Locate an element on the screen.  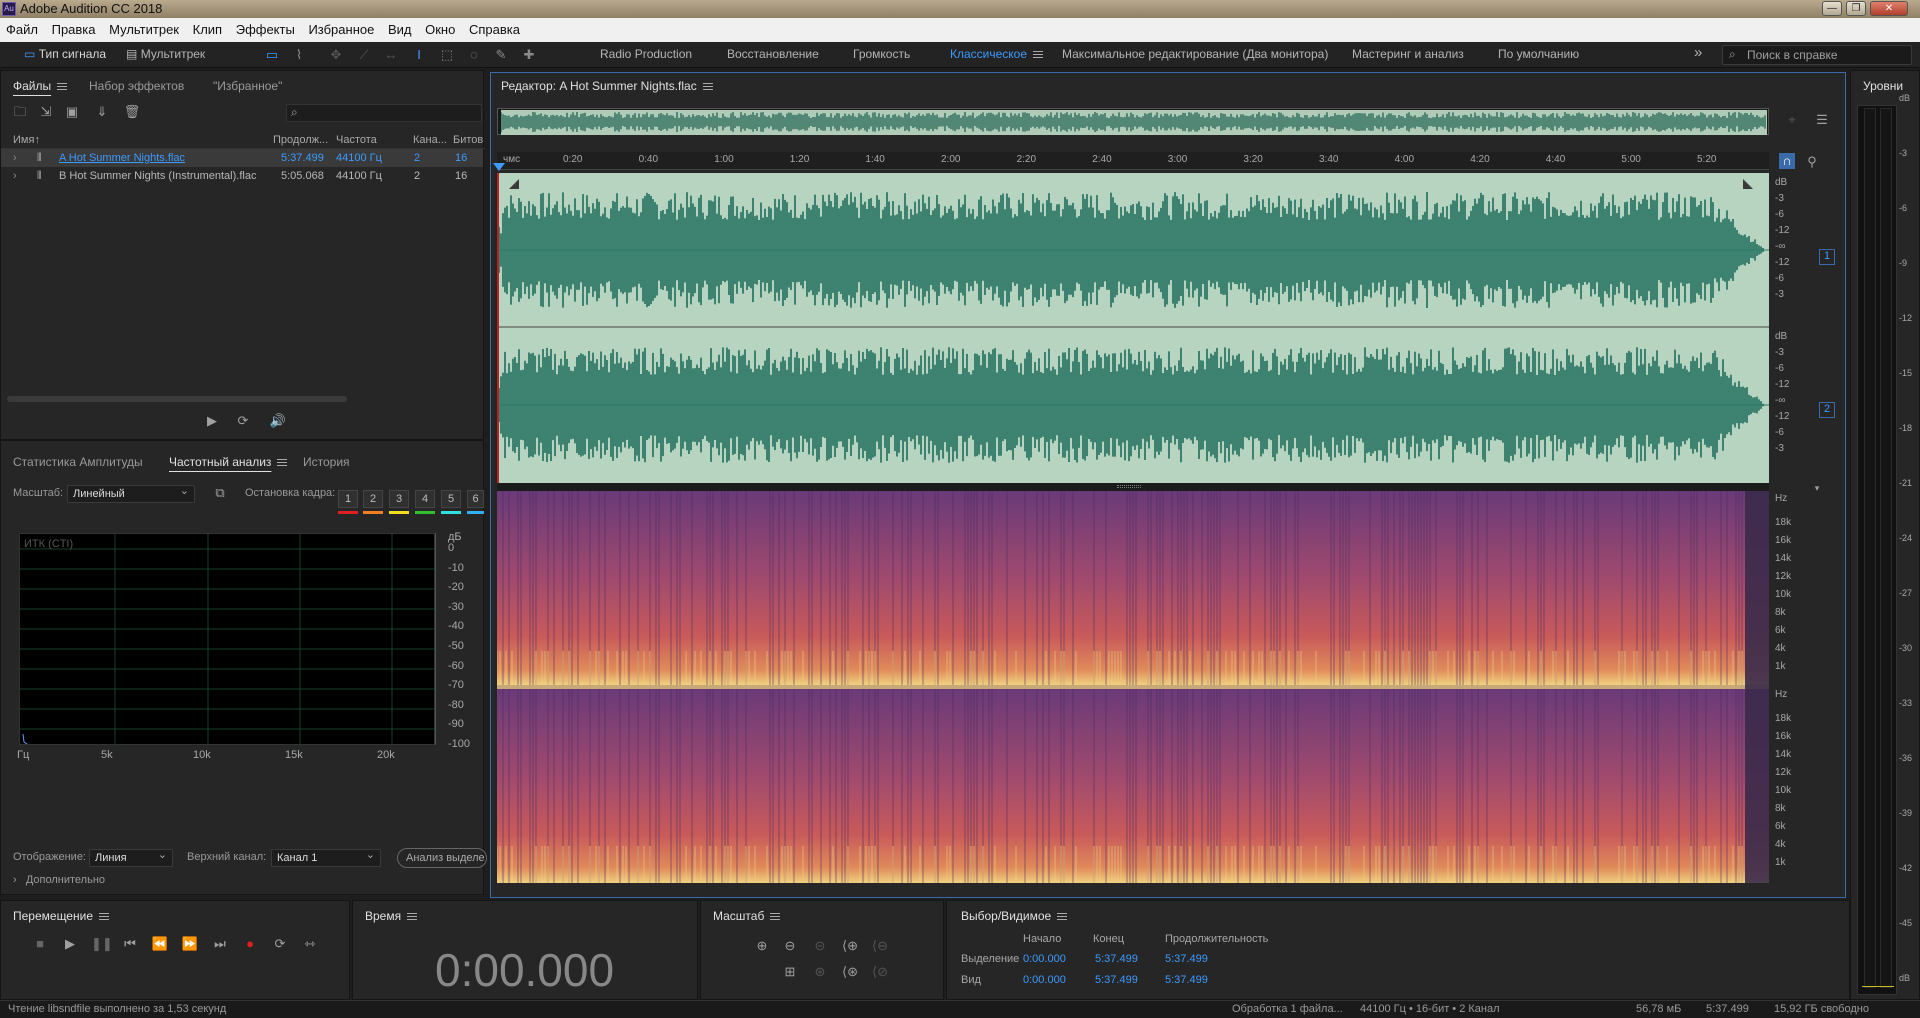
display-select: Линия is located at coordinates (131, 857).